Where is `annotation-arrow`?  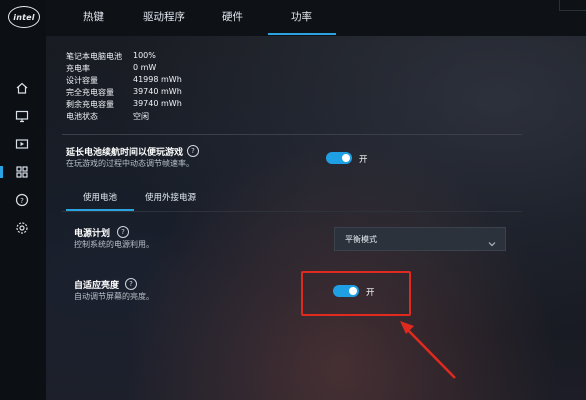
annotation-arrow is located at coordinates (428, 350).